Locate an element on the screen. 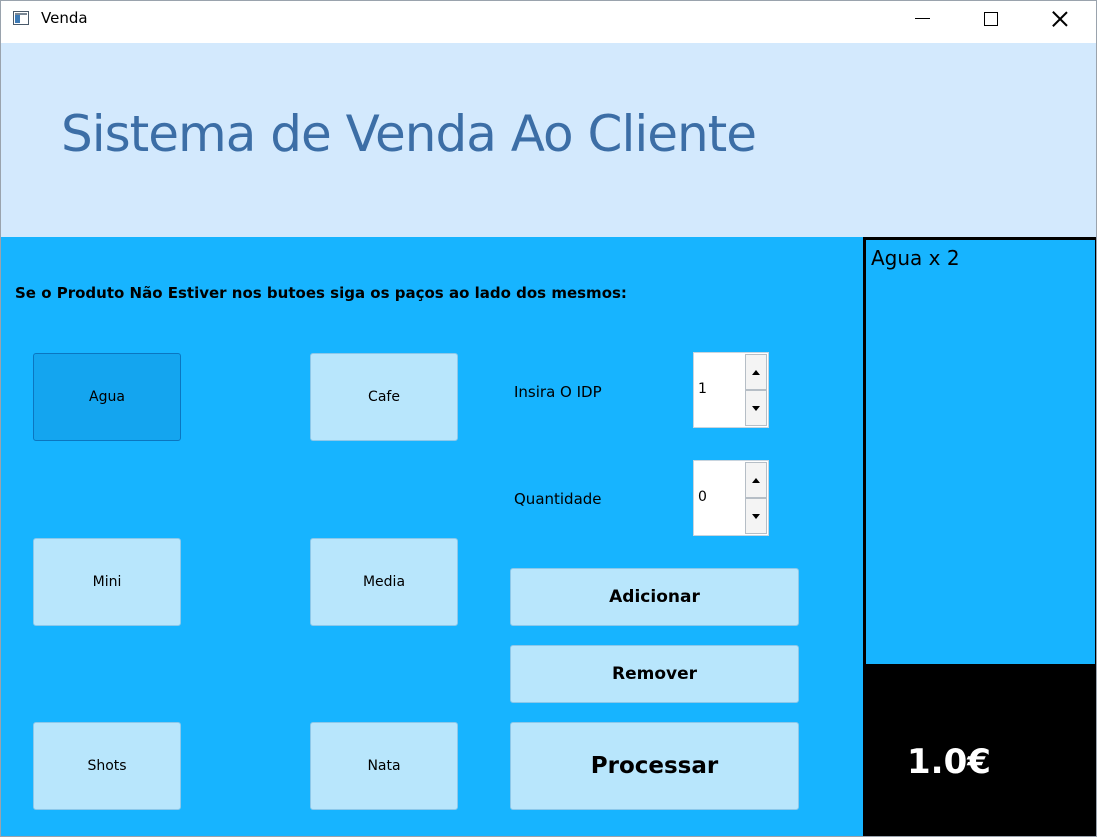 The image size is (1097, 837). product-button-shots: Shots is located at coordinates (107, 766).